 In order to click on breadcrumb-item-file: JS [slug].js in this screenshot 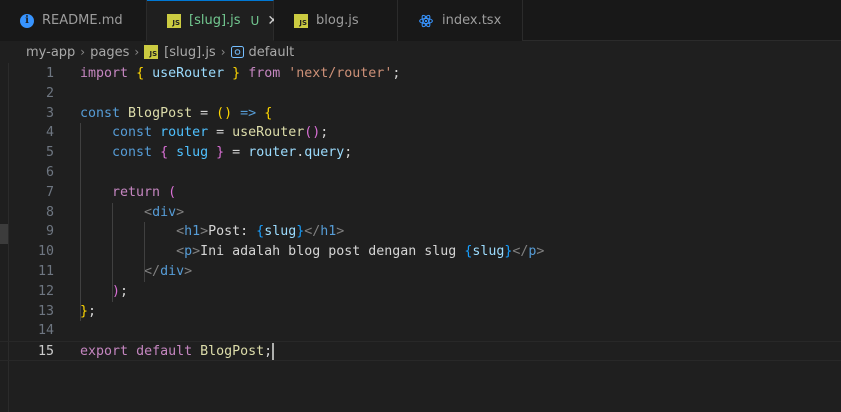, I will do `click(180, 52)`.